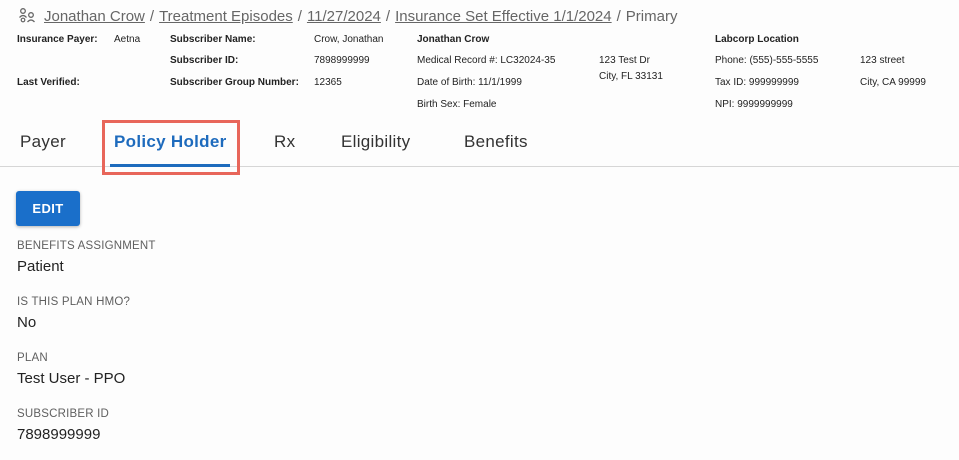 The image size is (959, 460). Describe the element at coordinates (27, 322) in the screenshot. I see `plan-hmo-value: No` at that location.